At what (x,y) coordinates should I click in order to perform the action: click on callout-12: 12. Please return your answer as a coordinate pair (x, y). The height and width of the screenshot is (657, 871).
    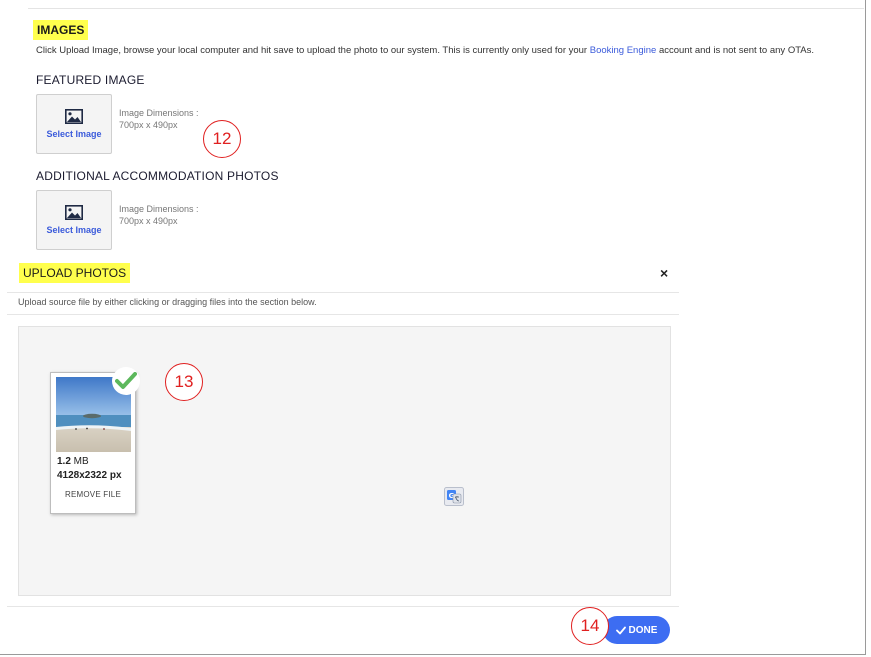
    Looking at the image, I should click on (222, 139).